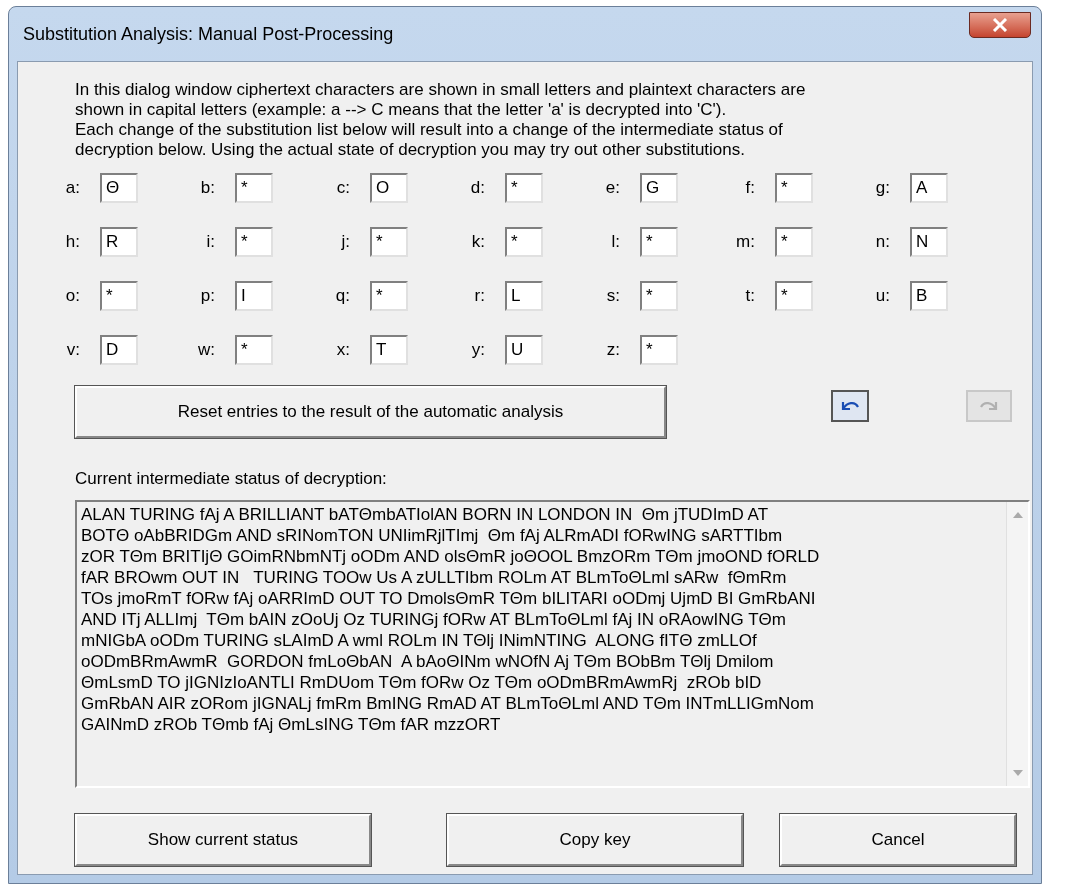  I want to click on close-button, so click(1000, 25).